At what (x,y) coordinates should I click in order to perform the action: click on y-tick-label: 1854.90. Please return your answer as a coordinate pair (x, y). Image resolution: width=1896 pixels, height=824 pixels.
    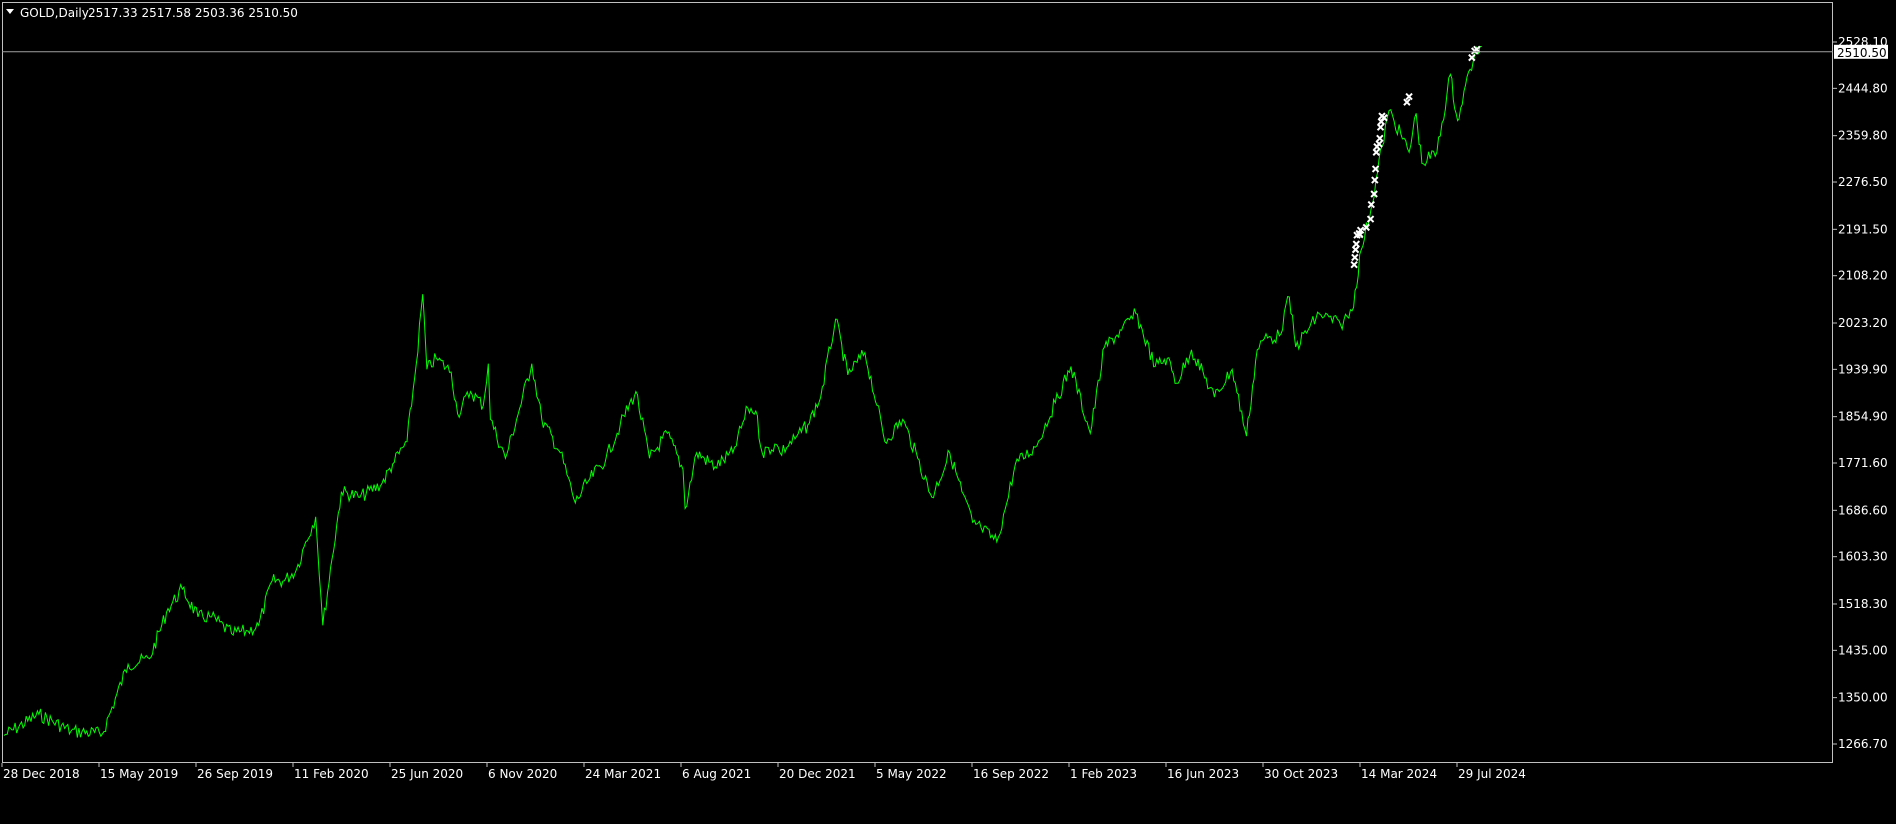
    Looking at the image, I should click on (1863, 417).